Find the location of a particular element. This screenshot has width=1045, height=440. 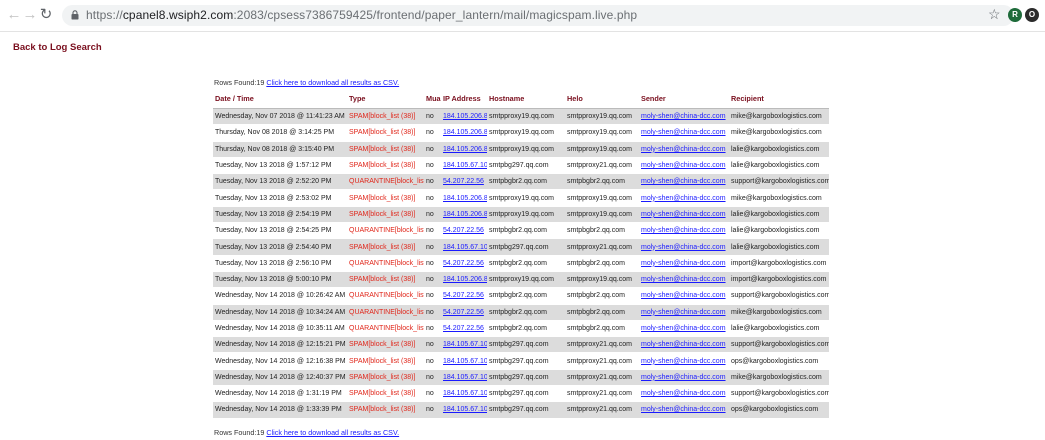

extension-o-icon: O is located at coordinates (1032, 15).